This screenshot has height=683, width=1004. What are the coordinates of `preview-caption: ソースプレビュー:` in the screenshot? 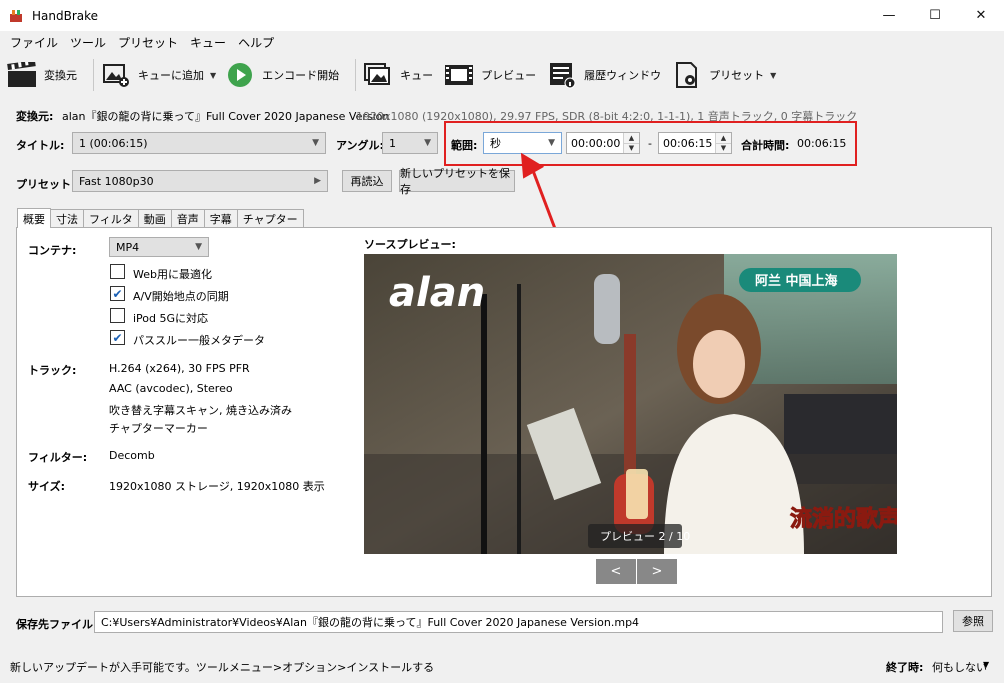 It's located at (410, 244).